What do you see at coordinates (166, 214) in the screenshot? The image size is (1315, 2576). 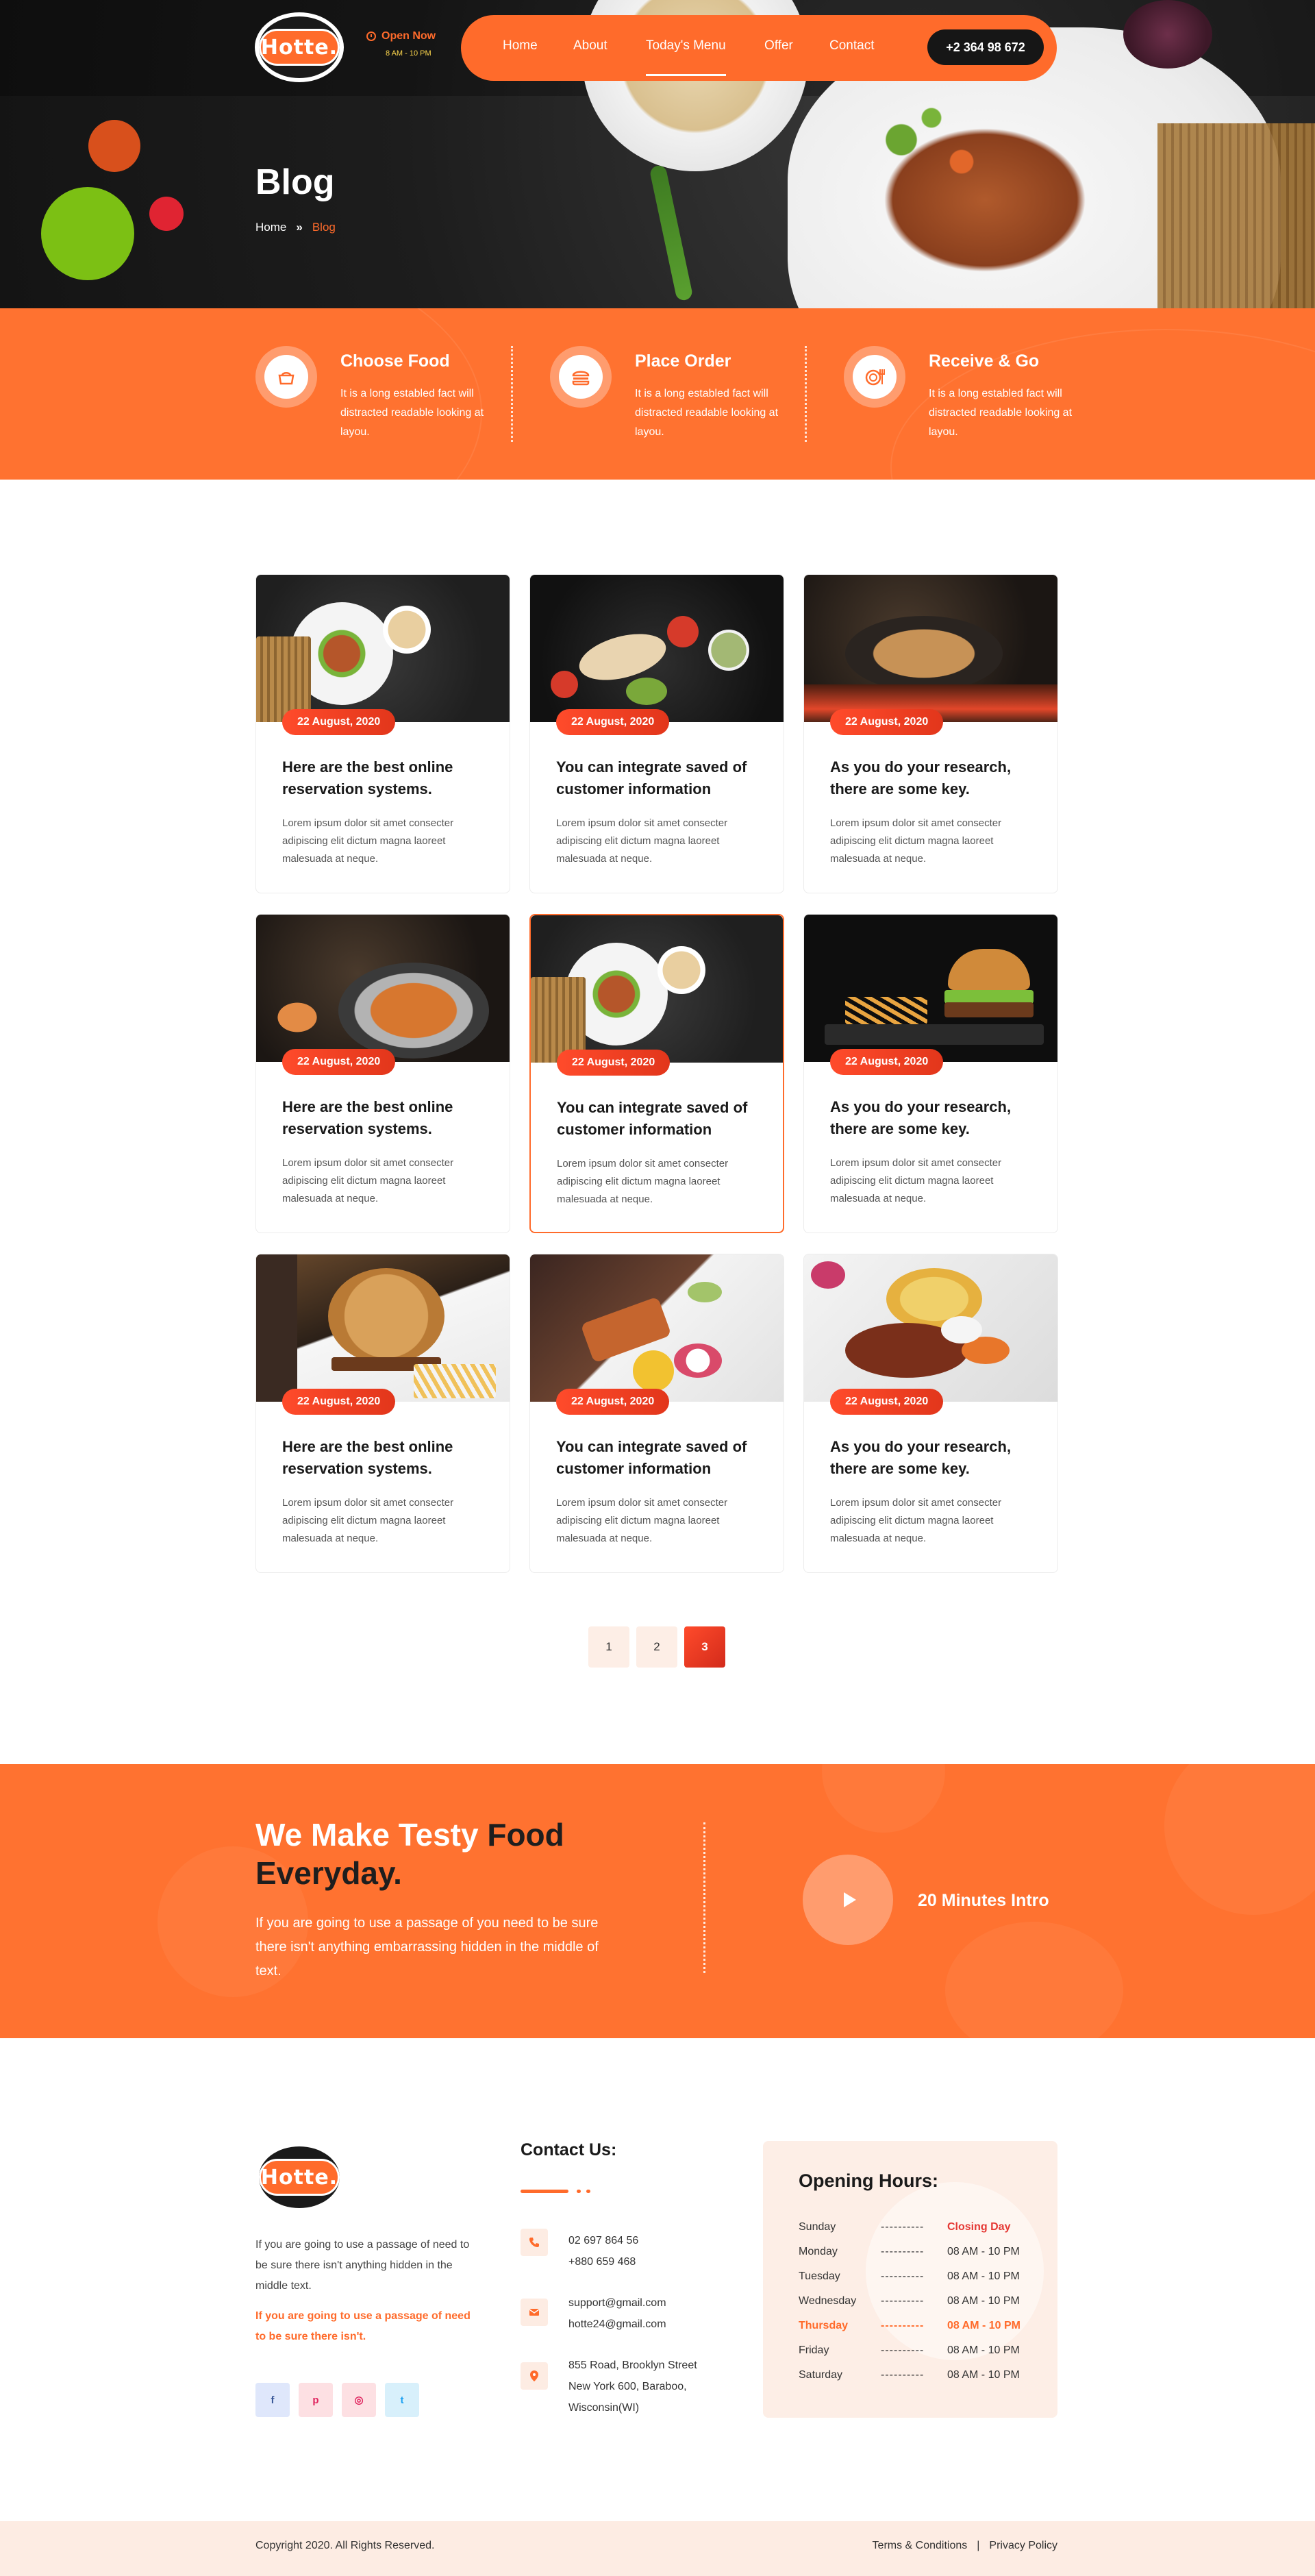 I see `decor-circle-red` at bounding box center [166, 214].